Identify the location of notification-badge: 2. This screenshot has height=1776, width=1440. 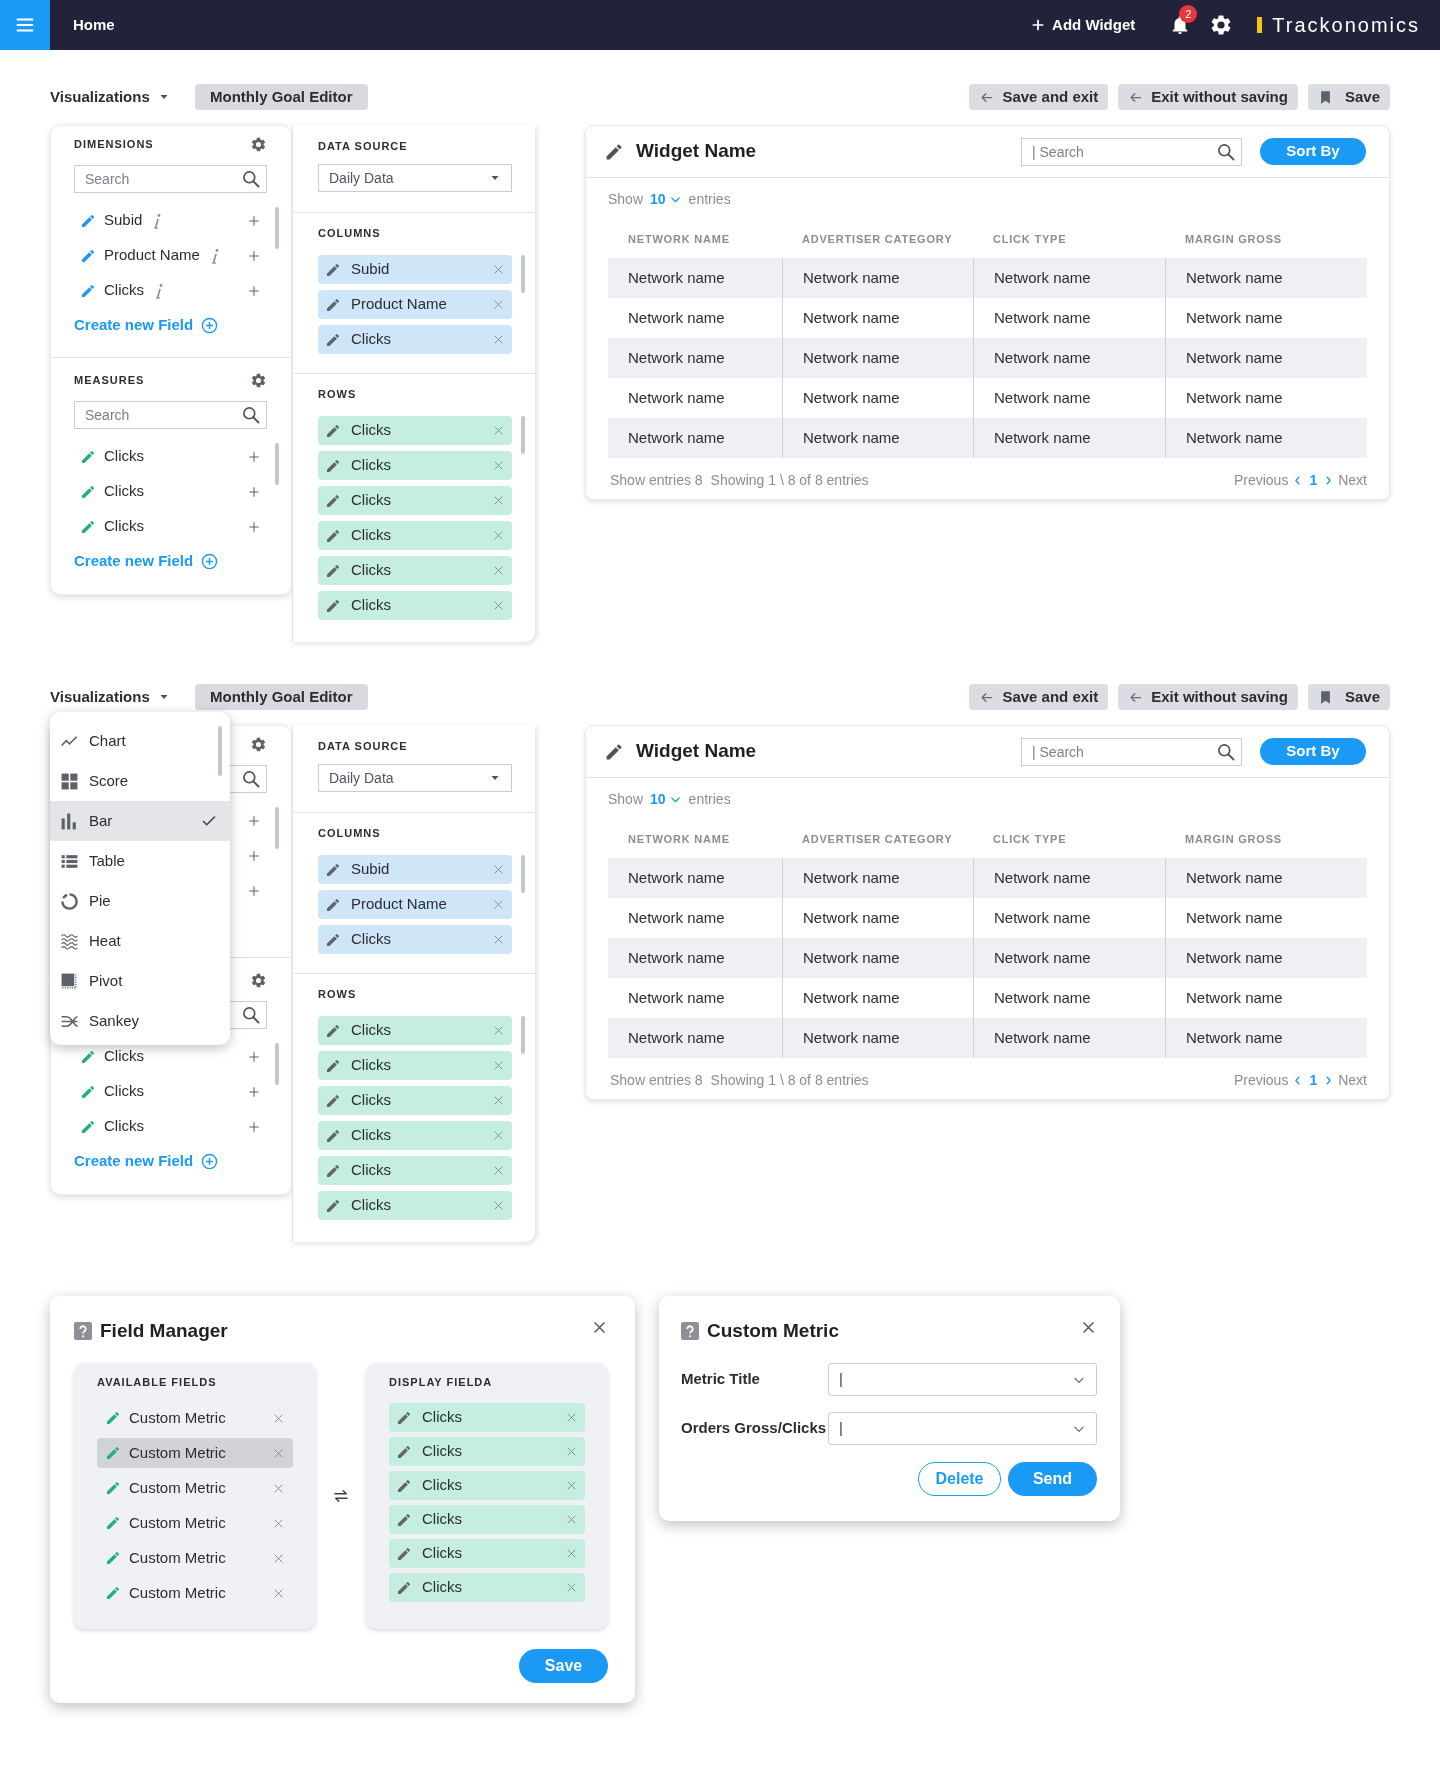
(1188, 14).